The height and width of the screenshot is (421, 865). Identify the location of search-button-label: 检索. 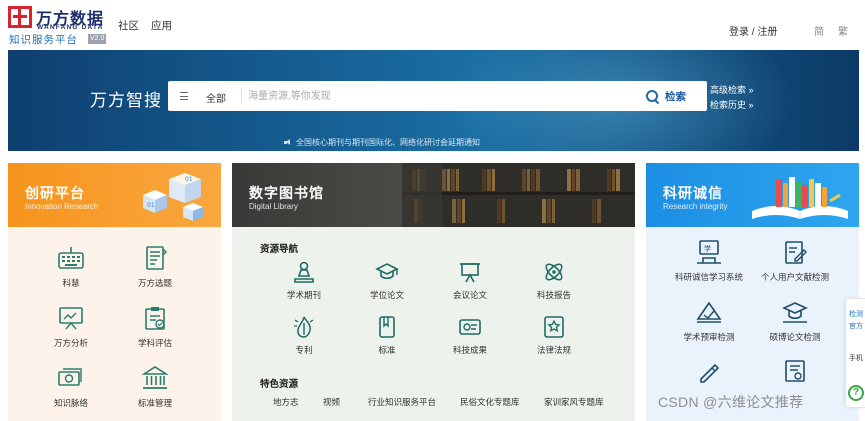
(675, 96).